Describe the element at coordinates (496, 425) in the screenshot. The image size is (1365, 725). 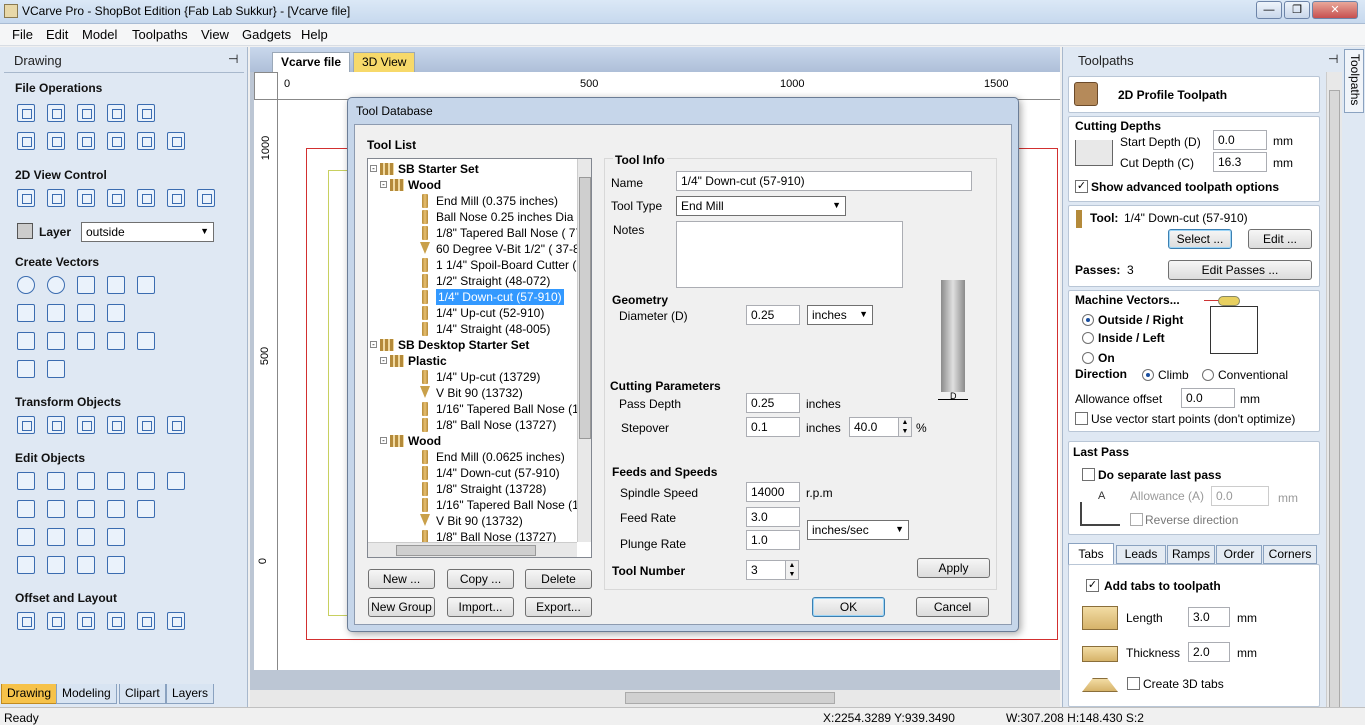
I see `tool-item: 1/8" Ball Nose (13727)` at that location.